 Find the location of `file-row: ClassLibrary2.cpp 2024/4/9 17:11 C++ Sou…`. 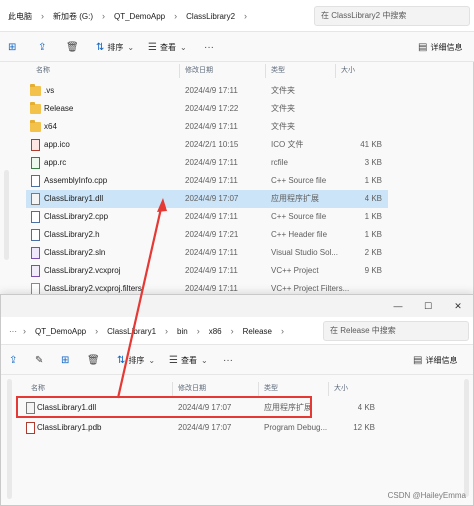

file-row: ClassLibrary2.cpp 2024/4/9 17:11 C++ Sou… is located at coordinates (207, 217).